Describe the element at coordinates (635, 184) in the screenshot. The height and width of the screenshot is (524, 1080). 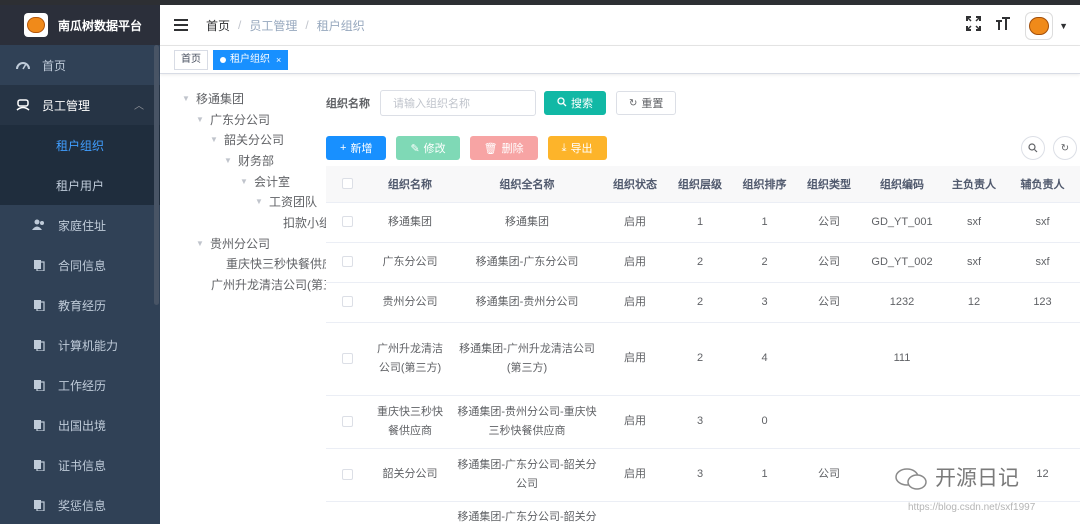
I see `column-header: 组织状态` at that location.